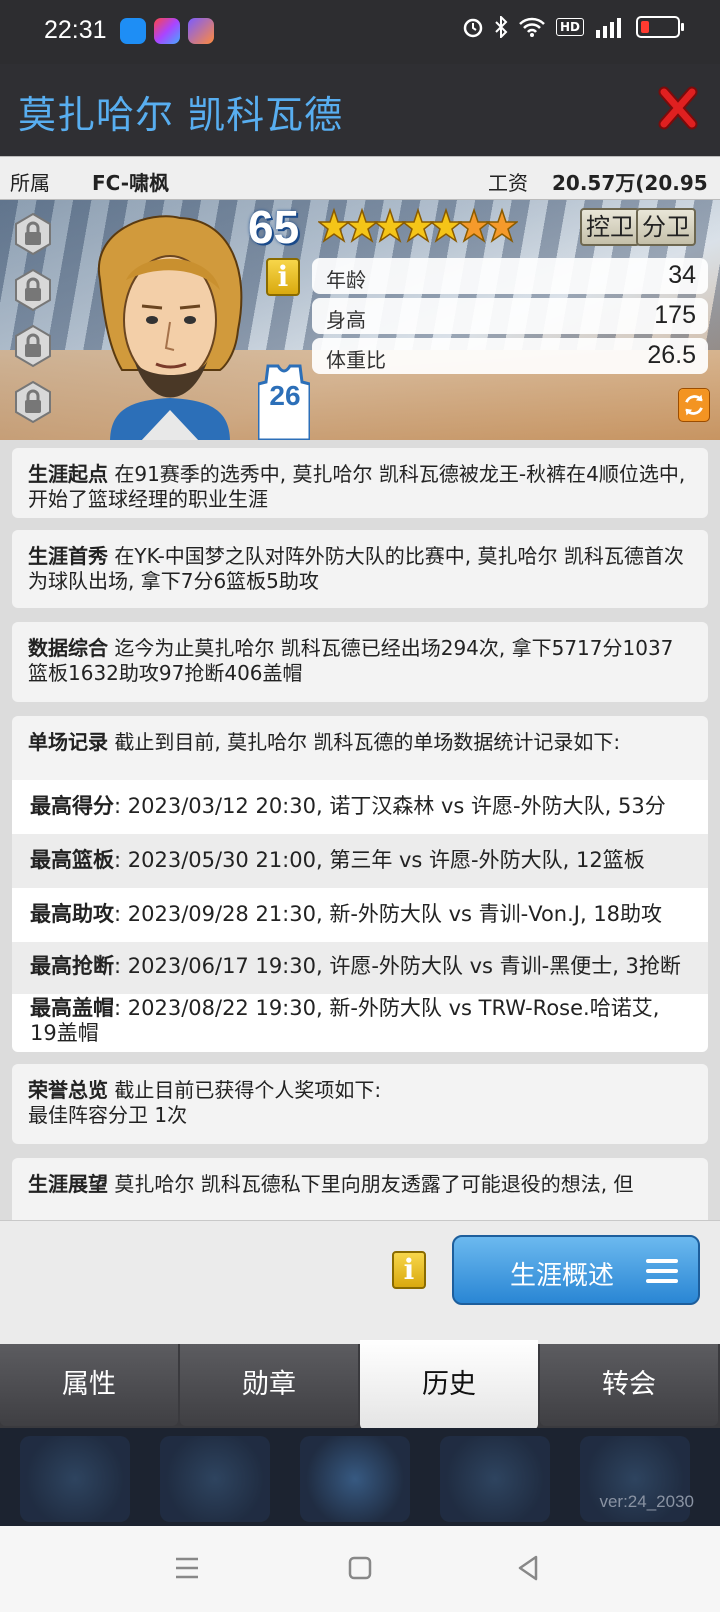 Image resolution: width=720 pixels, height=1612 pixels. What do you see at coordinates (694, 405) in the screenshot?
I see `refresh-icon` at bounding box center [694, 405].